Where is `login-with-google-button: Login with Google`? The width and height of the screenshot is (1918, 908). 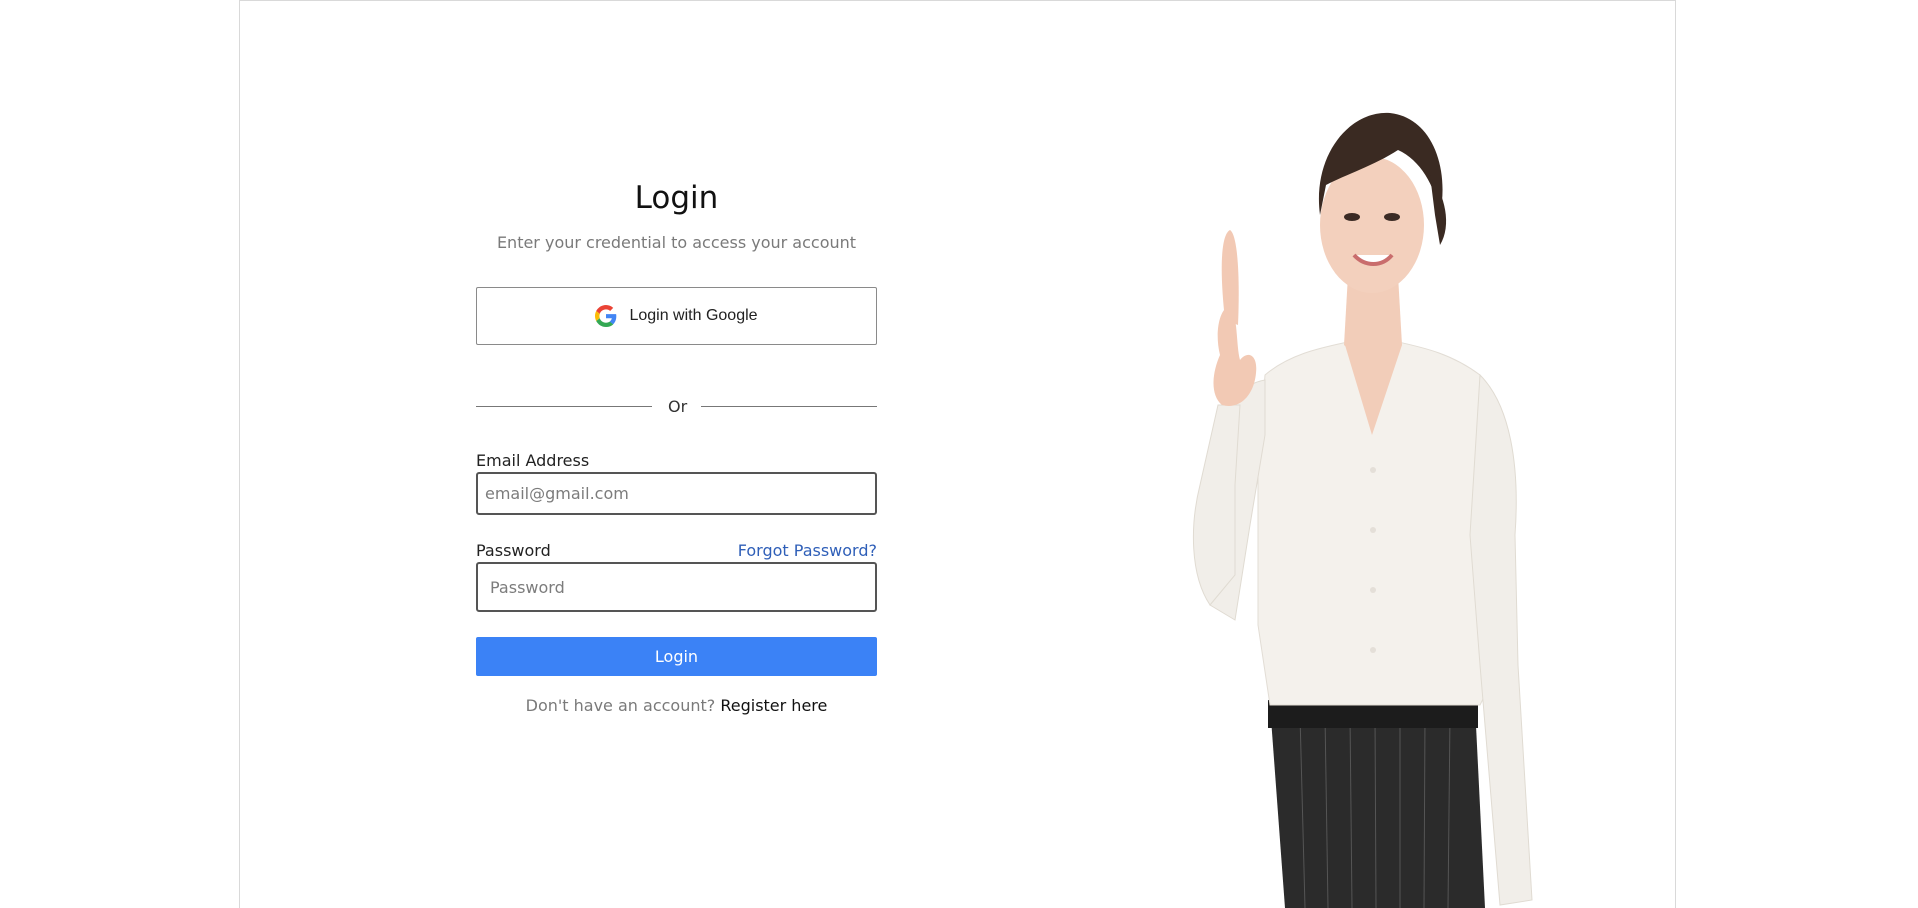
login-with-google-button: Login with Google is located at coordinates (676, 316).